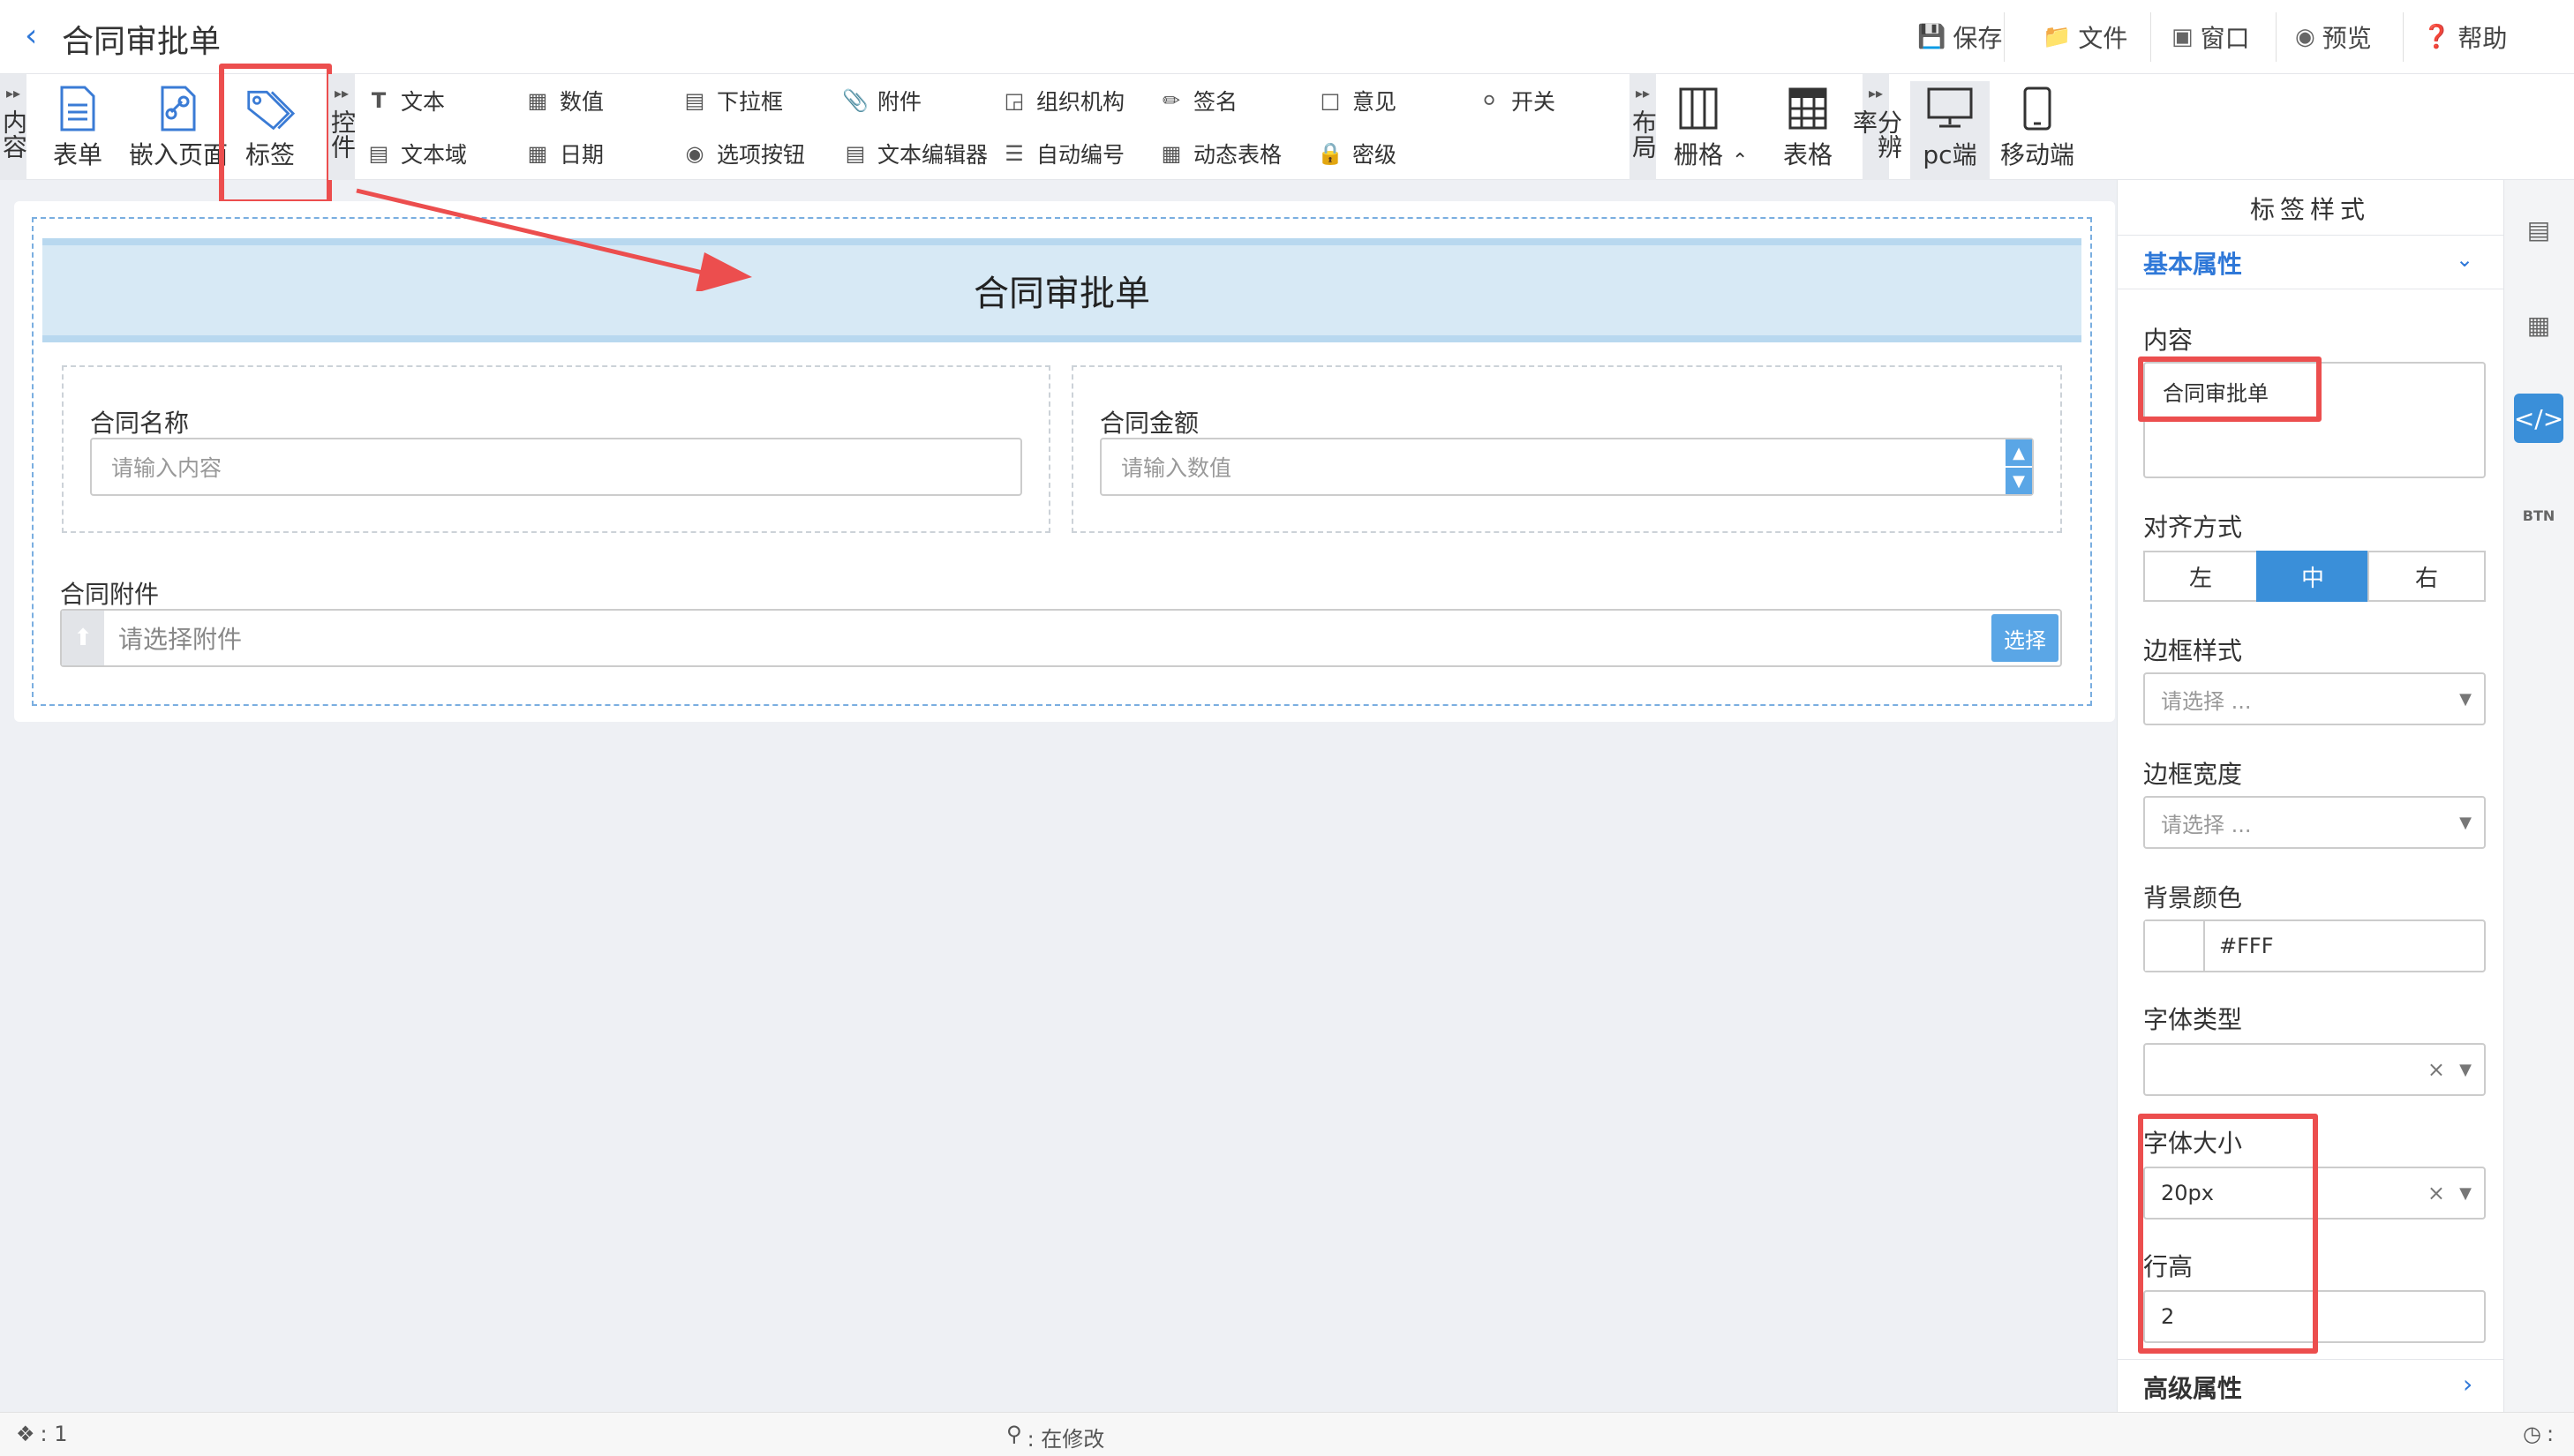 The width and height of the screenshot is (2574, 1456). I want to click on basic-section-title: 基本属性, so click(2193, 264).